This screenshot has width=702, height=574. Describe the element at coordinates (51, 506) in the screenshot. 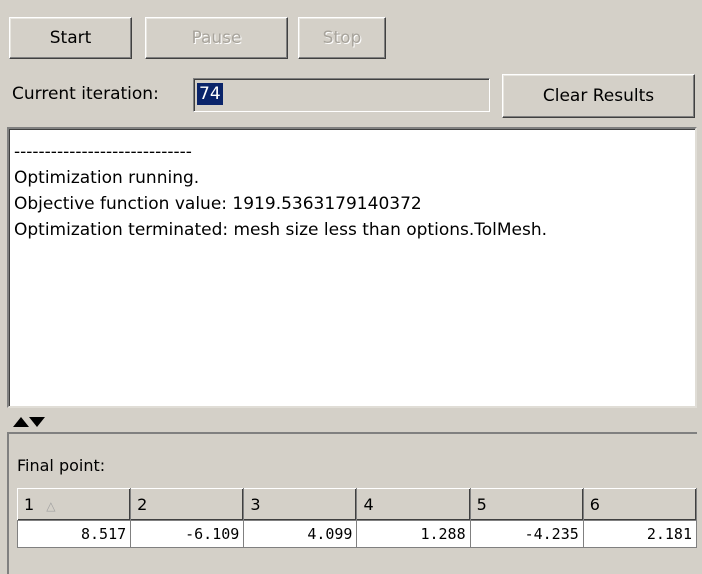

I see `sort-ascending-icon: △` at that location.